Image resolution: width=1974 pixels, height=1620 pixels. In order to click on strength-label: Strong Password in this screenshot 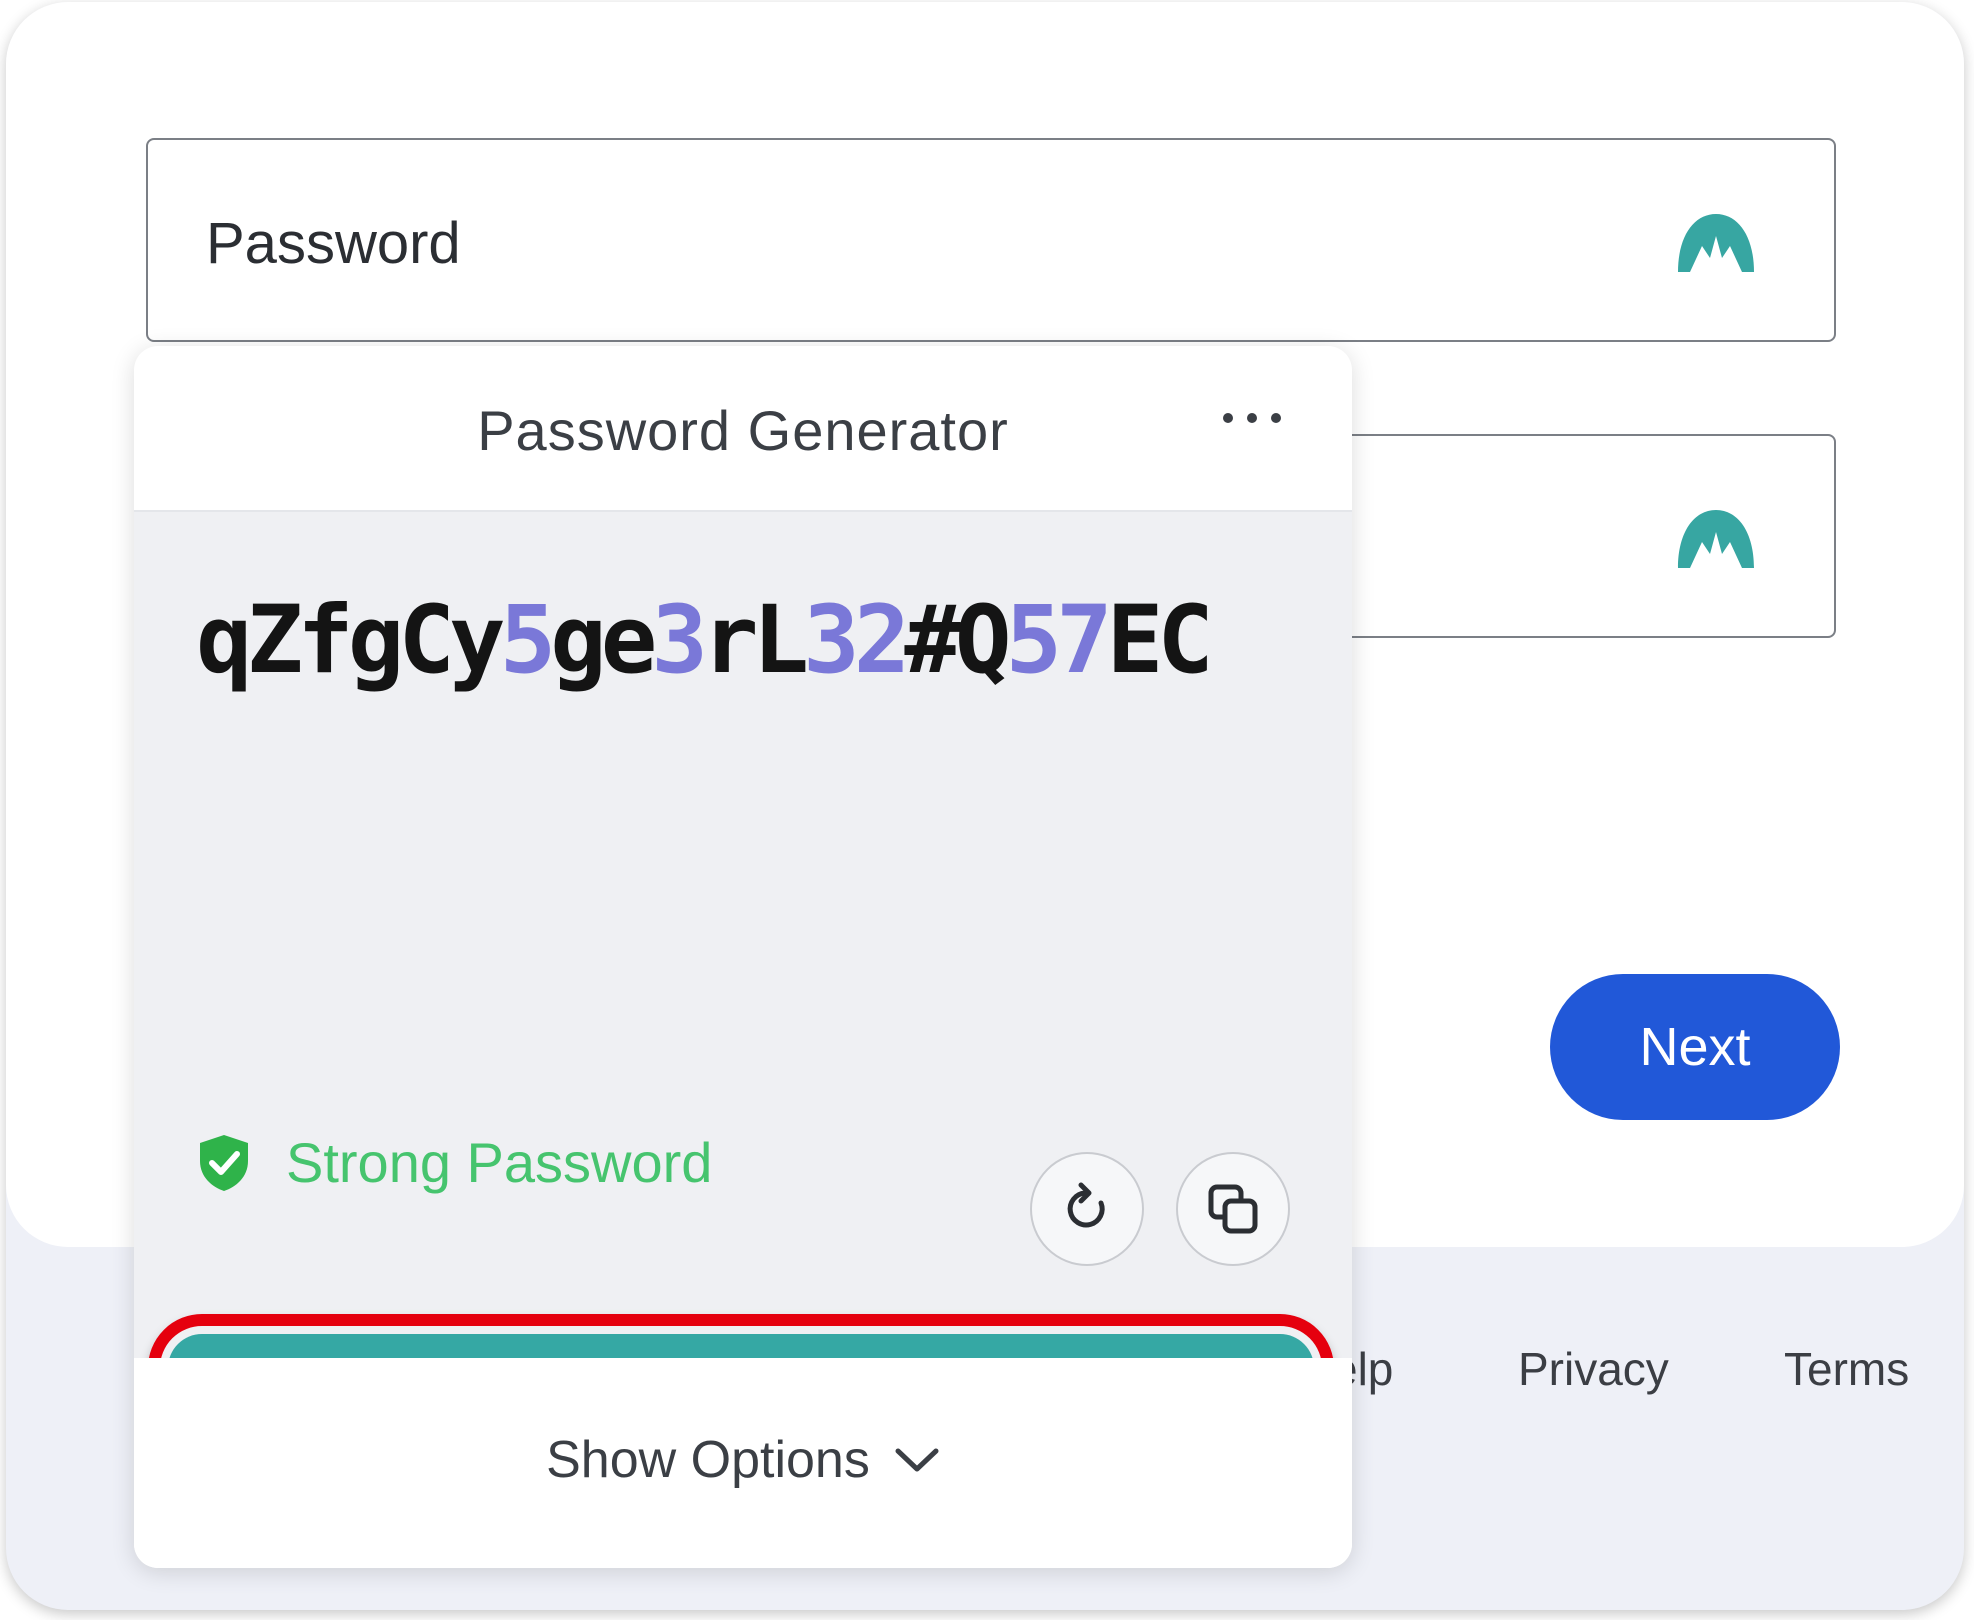, I will do `click(499, 1162)`.